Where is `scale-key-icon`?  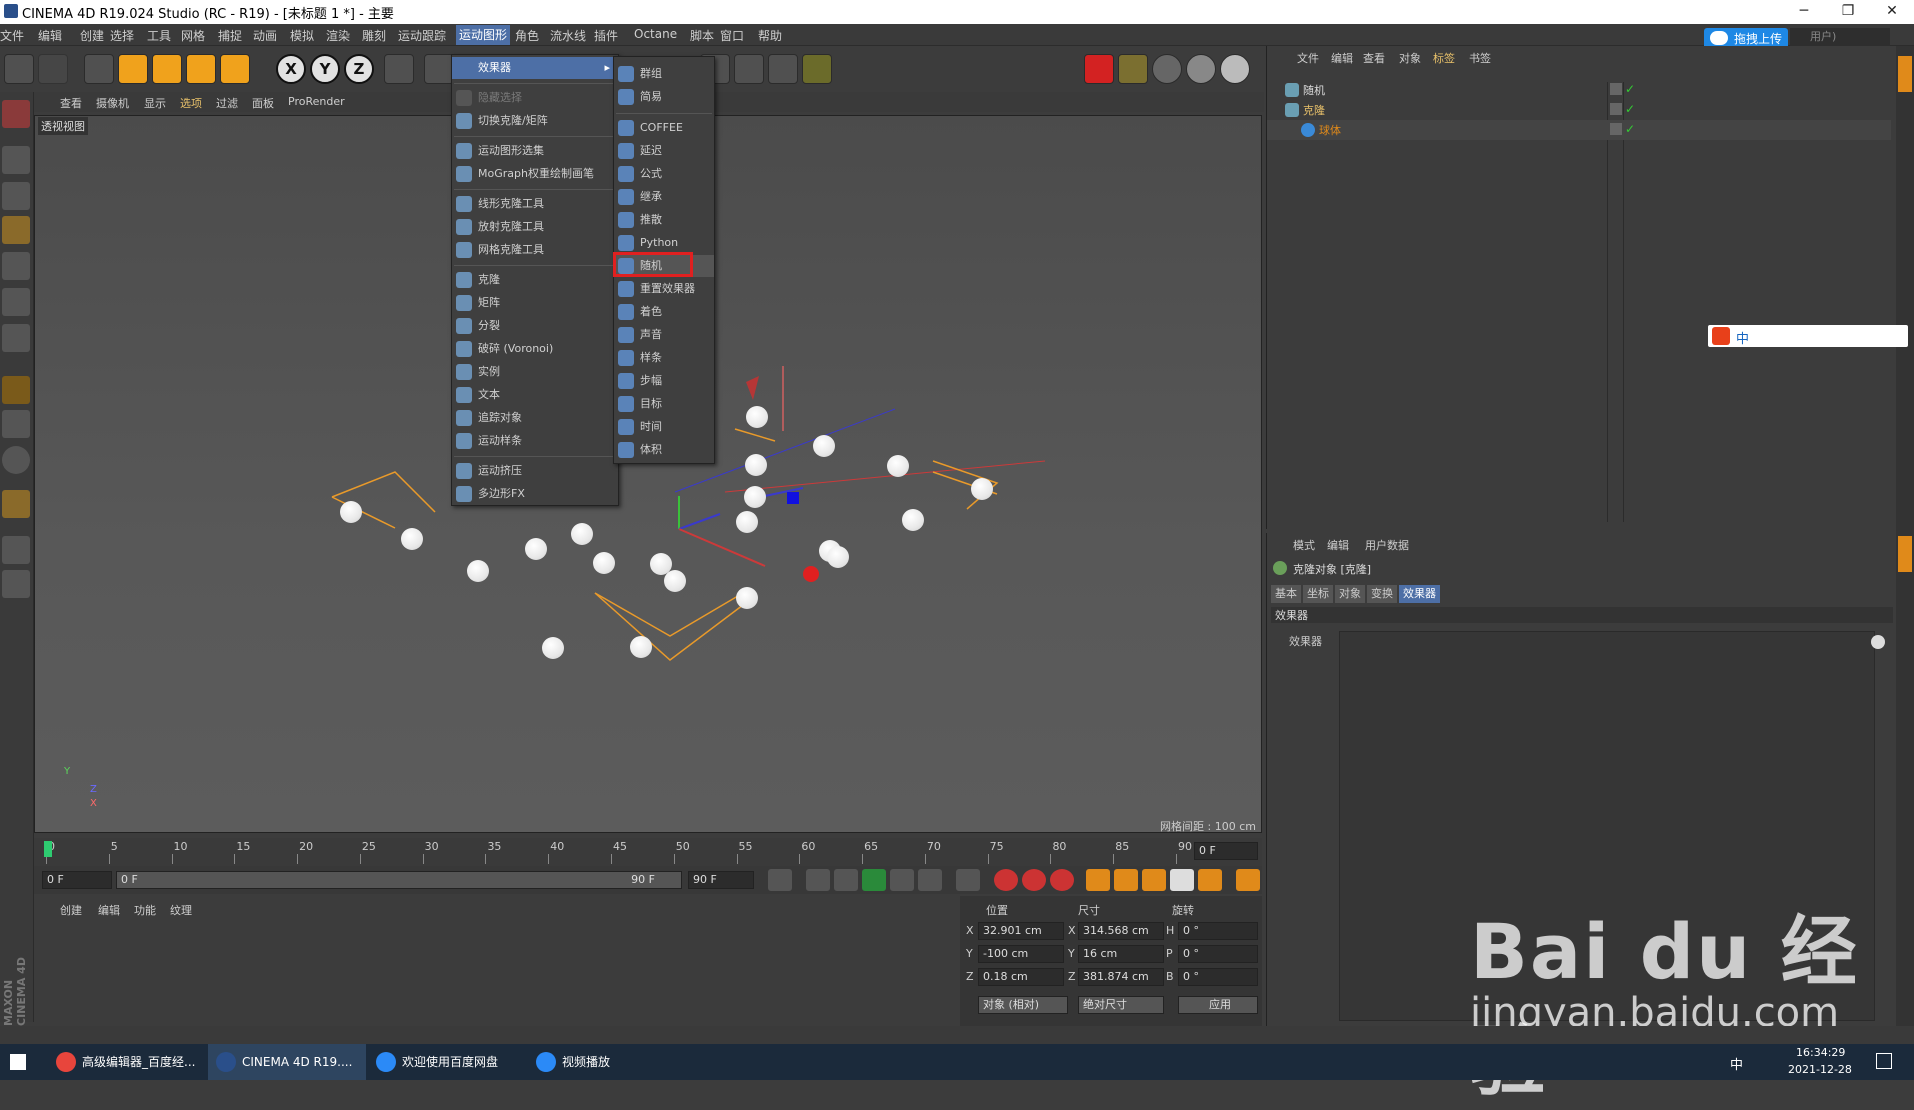
scale-key-icon is located at coordinates (1126, 880).